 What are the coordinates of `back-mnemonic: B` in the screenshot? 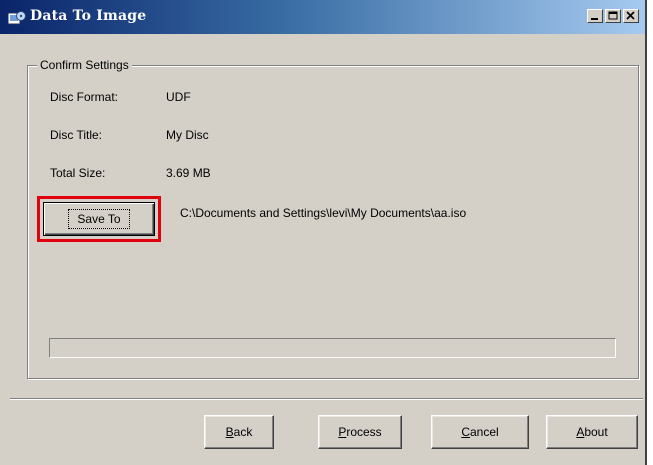 It's located at (229, 432).